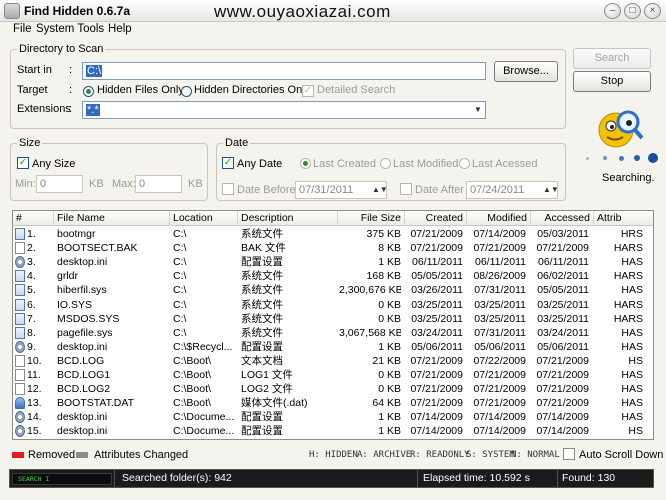 The width and height of the screenshot is (666, 500). Describe the element at coordinates (436, 218) in the screenshot. I see `col-created: Created` at that location.